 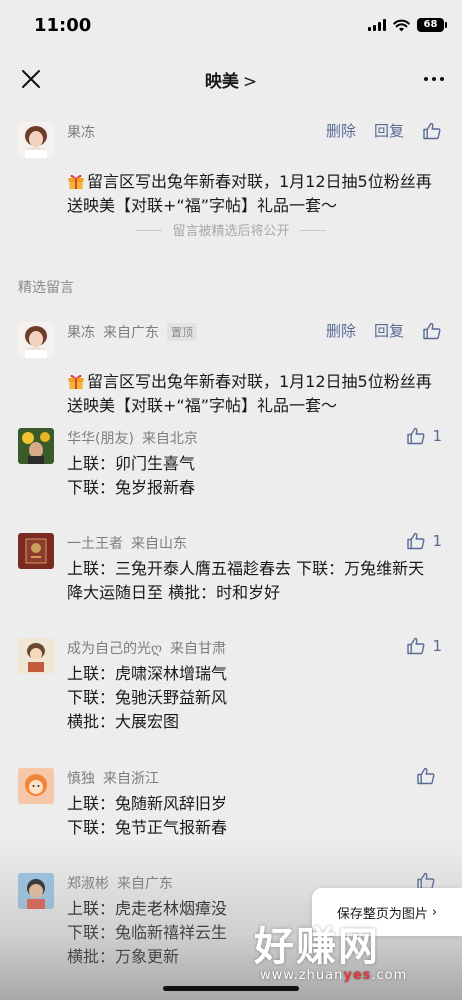 I want to click on comment-meta: 郑淑彬 来自广东, so click(x=120, y=883).